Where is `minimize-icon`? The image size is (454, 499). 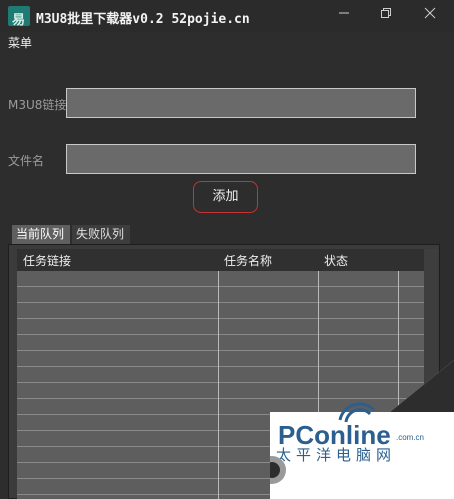 minimize-icon is located at coordinates (344, 13).